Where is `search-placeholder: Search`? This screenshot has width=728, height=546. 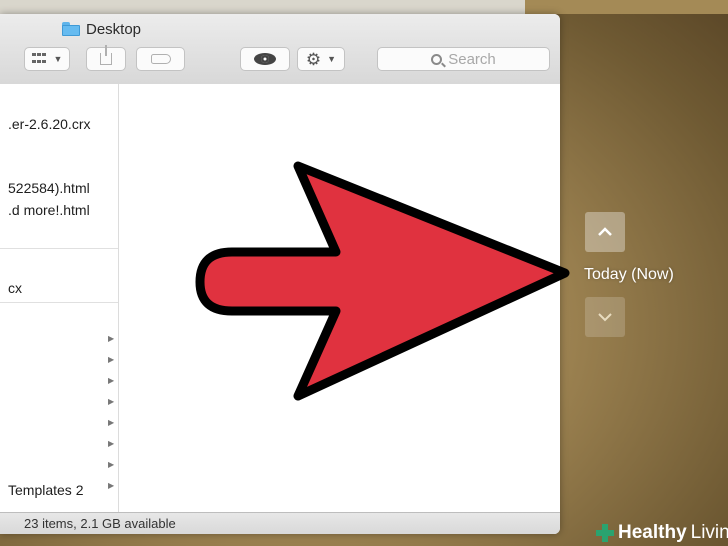
search-placeholder: Search is located at coordinates (472, 59).